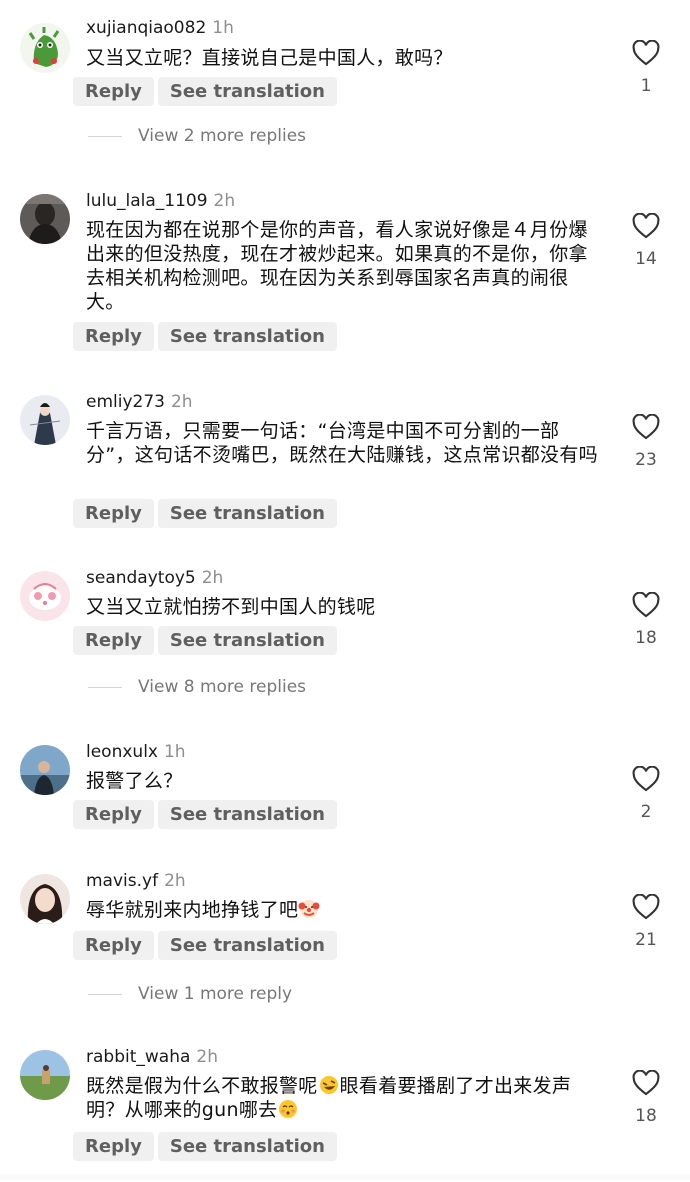  Describe the element at coordinates (309, 909) in the screenshot. I see `clown-face-emoji-icon` at that location.